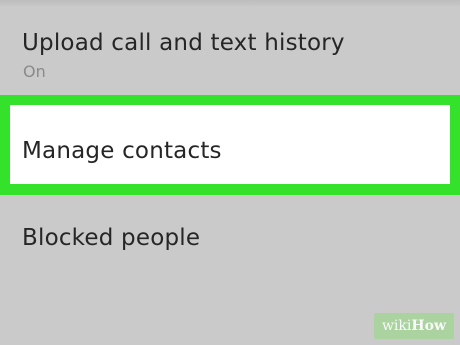 The height and width of the screenshot is (345, 460). What do you see at coordinates (183, 43) in the screenshot?
I see `upload-history-title: Upload call and text history` at bounding box center [183, 43].